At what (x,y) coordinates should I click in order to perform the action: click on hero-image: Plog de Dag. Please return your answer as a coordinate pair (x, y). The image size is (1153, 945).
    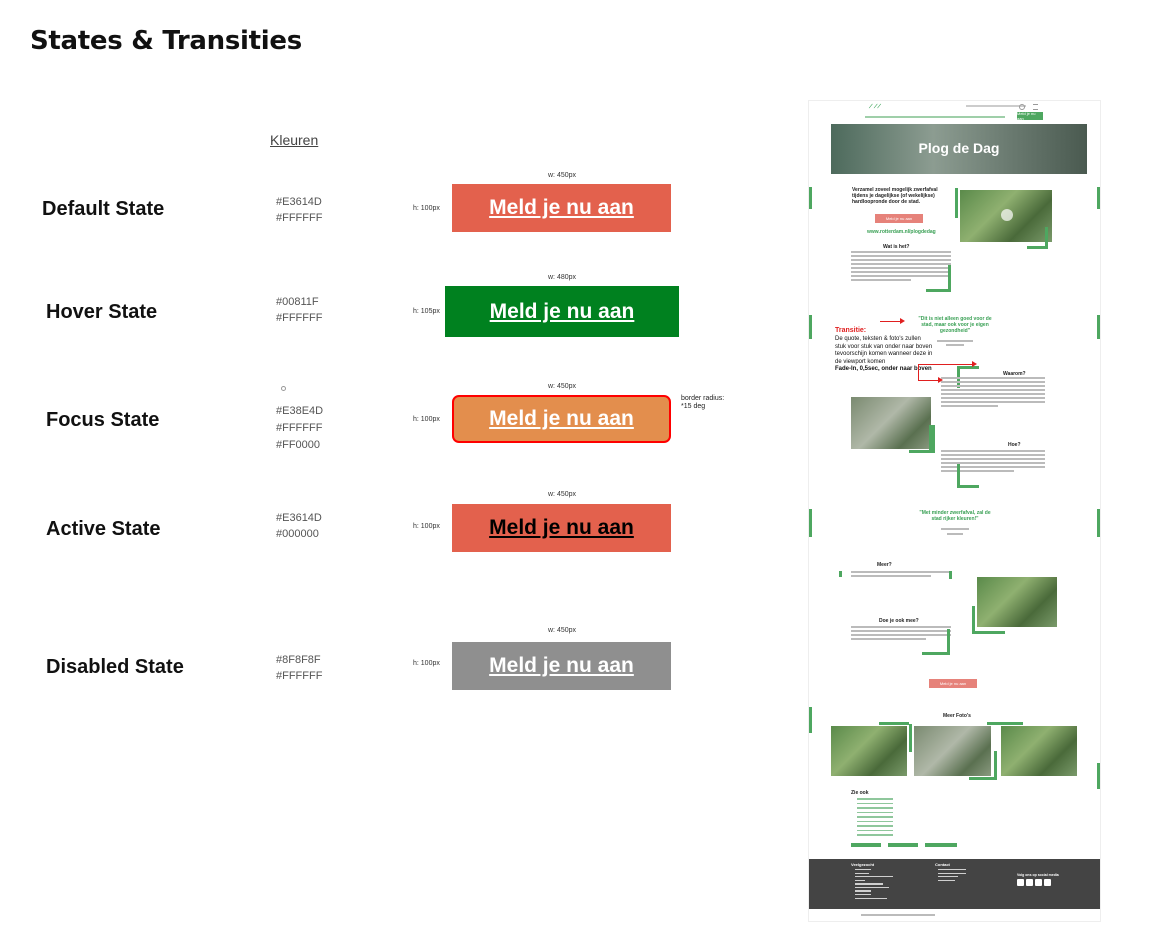
    Looking at the image, I should click on (959, 149).